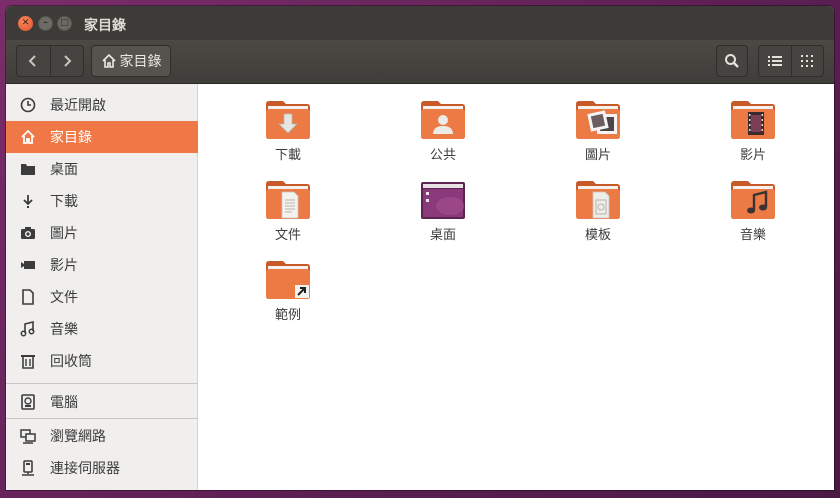 Image resolution: width=840 pixels, height=498 pixels. I want to click on folder-item-documents: 文件, so click(288, 216).